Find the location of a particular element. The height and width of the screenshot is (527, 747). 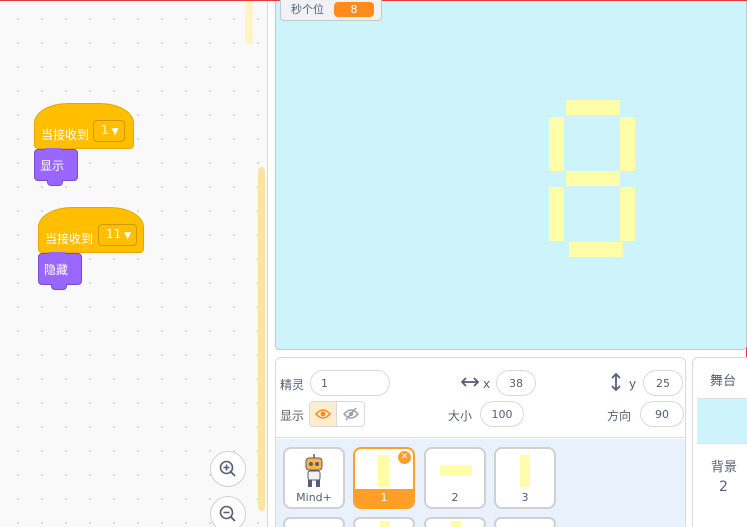

show-block: 显示 is located at coordinates (56, 167).